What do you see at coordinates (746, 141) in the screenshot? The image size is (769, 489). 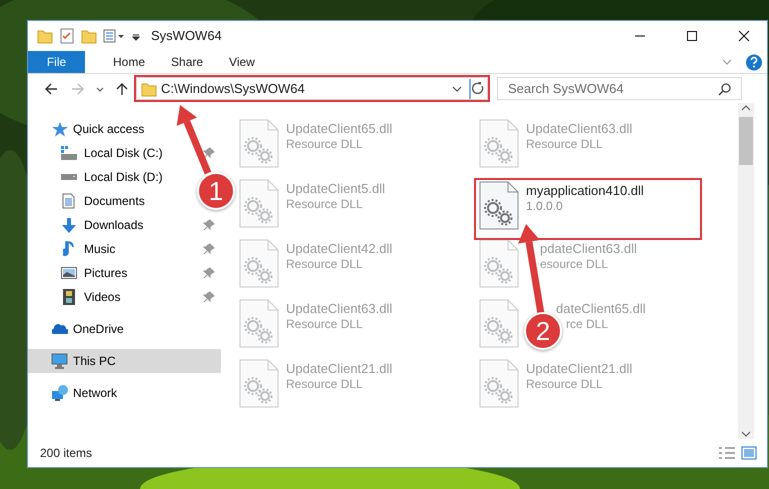 I see `scroll-thumb` at bounding box center [746, 141].